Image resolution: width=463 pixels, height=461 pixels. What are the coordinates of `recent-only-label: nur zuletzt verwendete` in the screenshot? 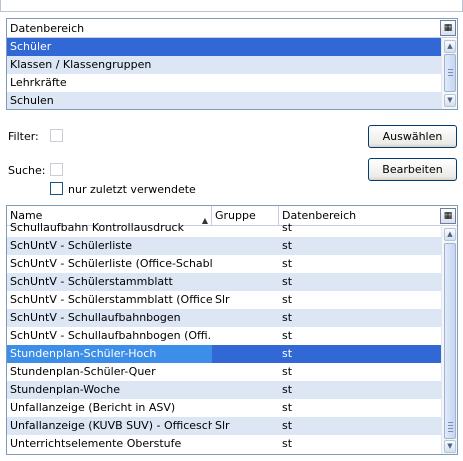 It's located at (132, 189).